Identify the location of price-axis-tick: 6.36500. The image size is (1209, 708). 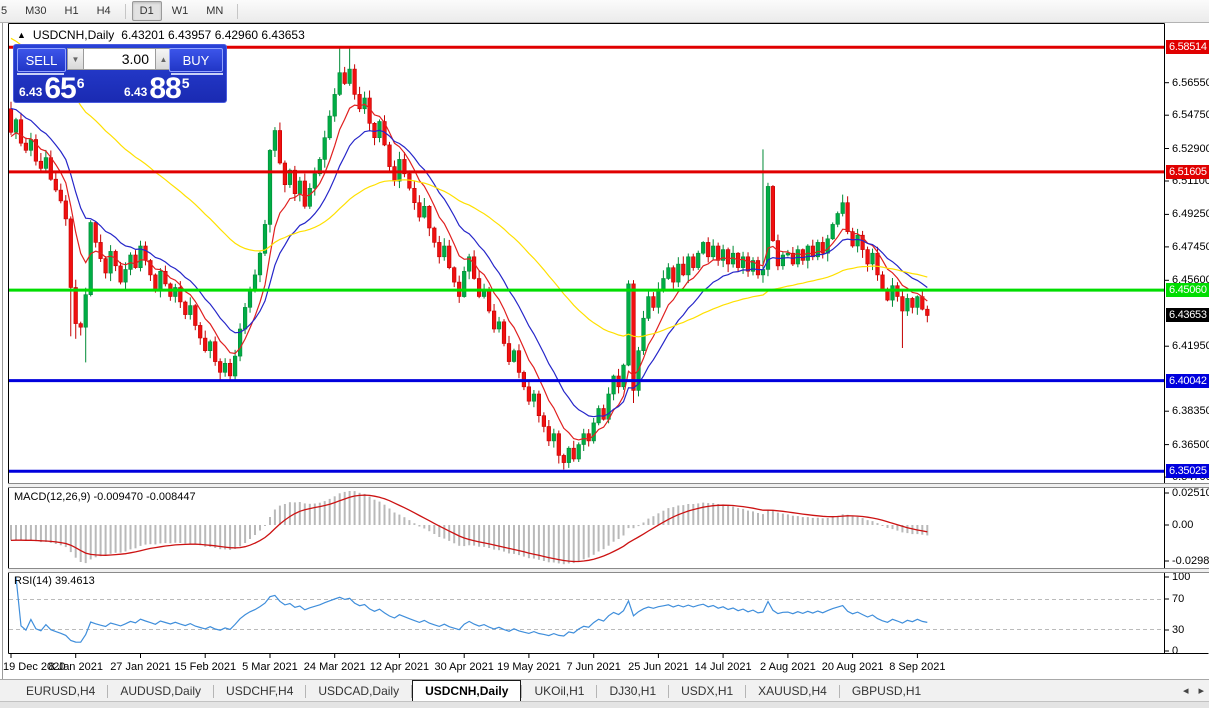
(1190, 444).